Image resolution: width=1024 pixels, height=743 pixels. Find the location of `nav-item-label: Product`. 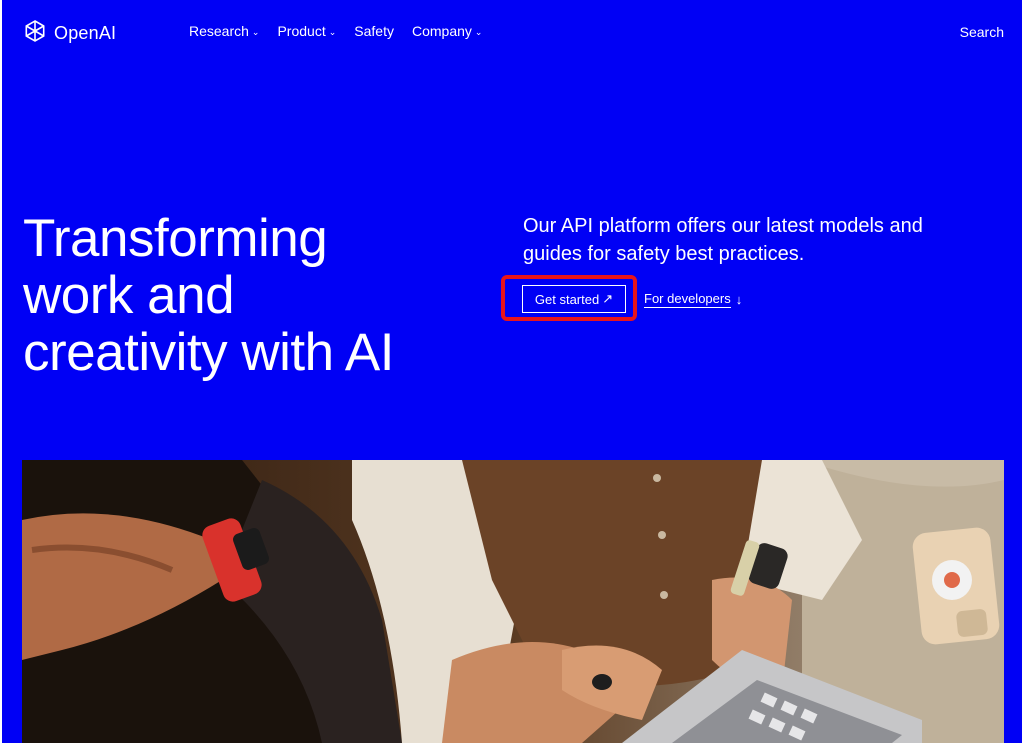

nav-item-label: Product is located at coordinates (301, 31).